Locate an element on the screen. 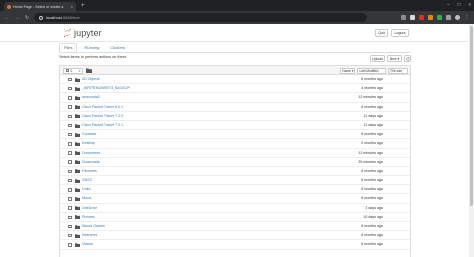 Image resolution: width=474 pixels, height=257 pixels. file-name-link: Cisco Packet Tracer 7.2.0 is located at coordinates (102, 116).